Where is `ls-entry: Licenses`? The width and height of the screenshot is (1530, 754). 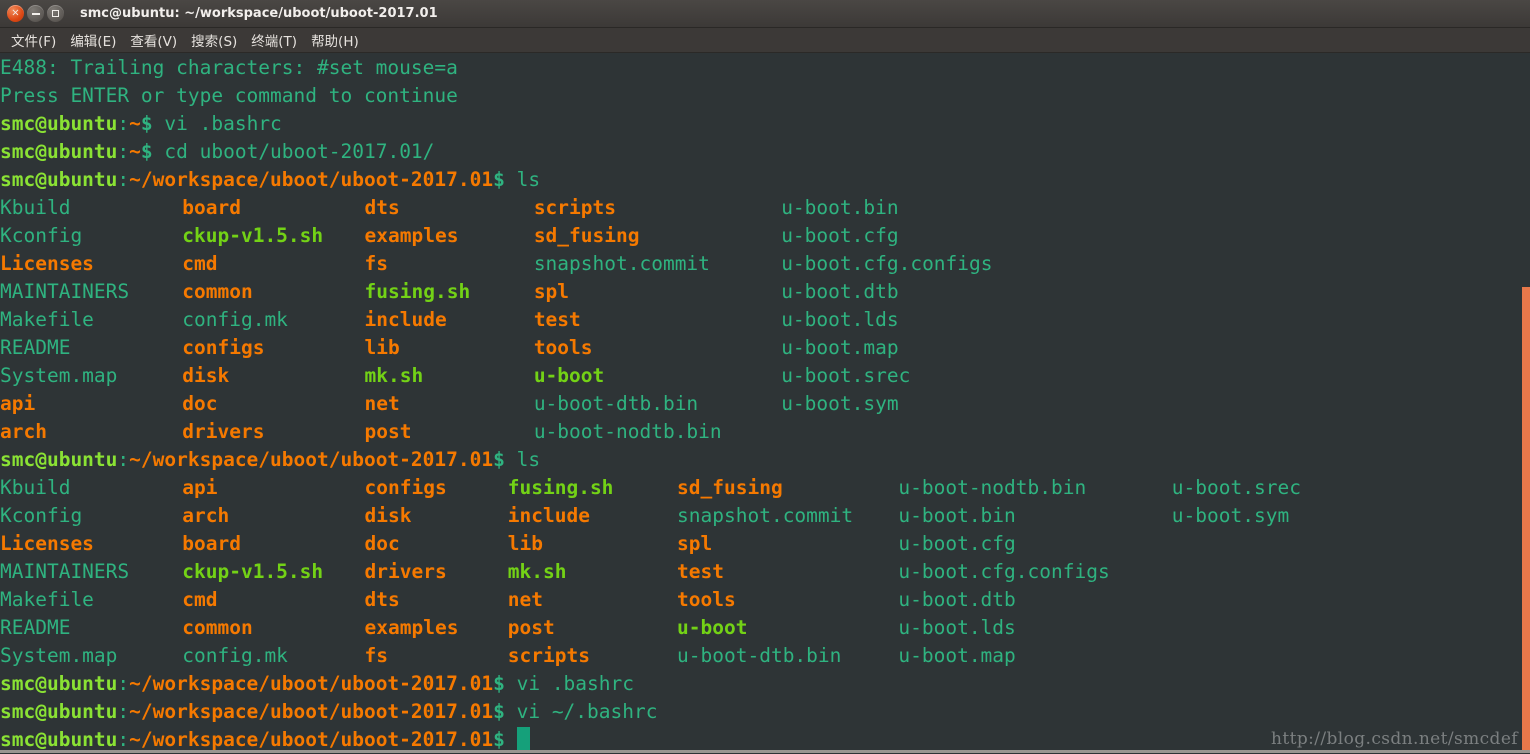 ls-entry: Licenses is located at coordinates (47, 543).